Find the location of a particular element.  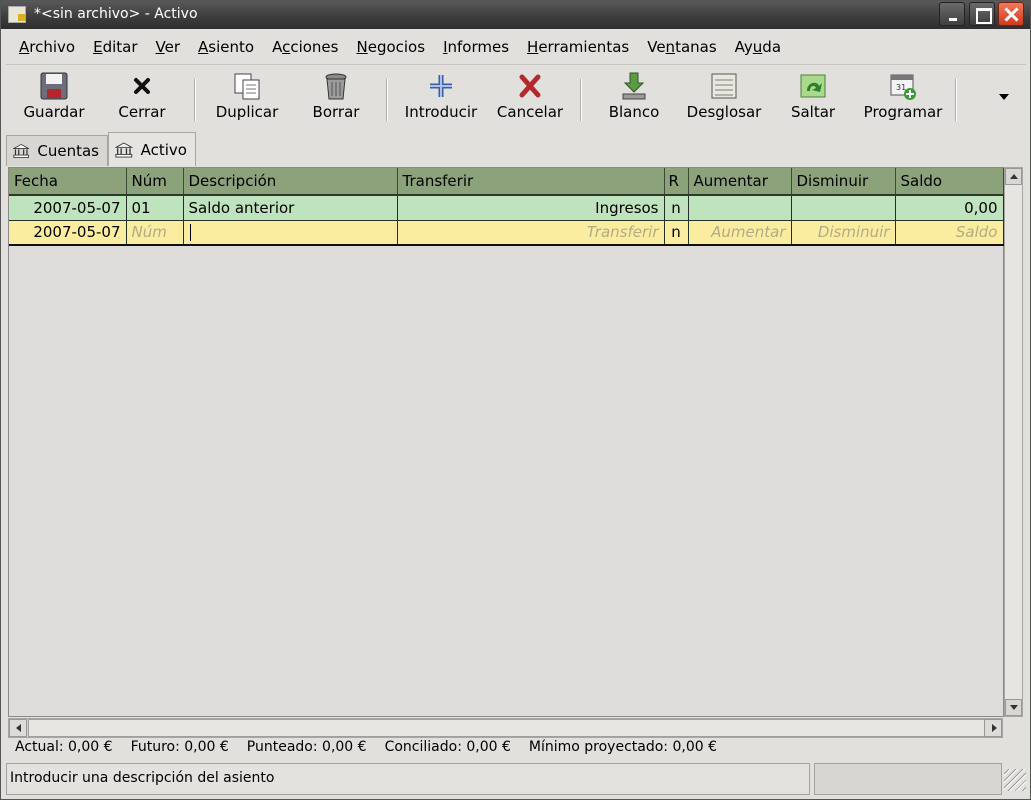

menu-ayuda: Ayuda is located at coordinates (758, 47).